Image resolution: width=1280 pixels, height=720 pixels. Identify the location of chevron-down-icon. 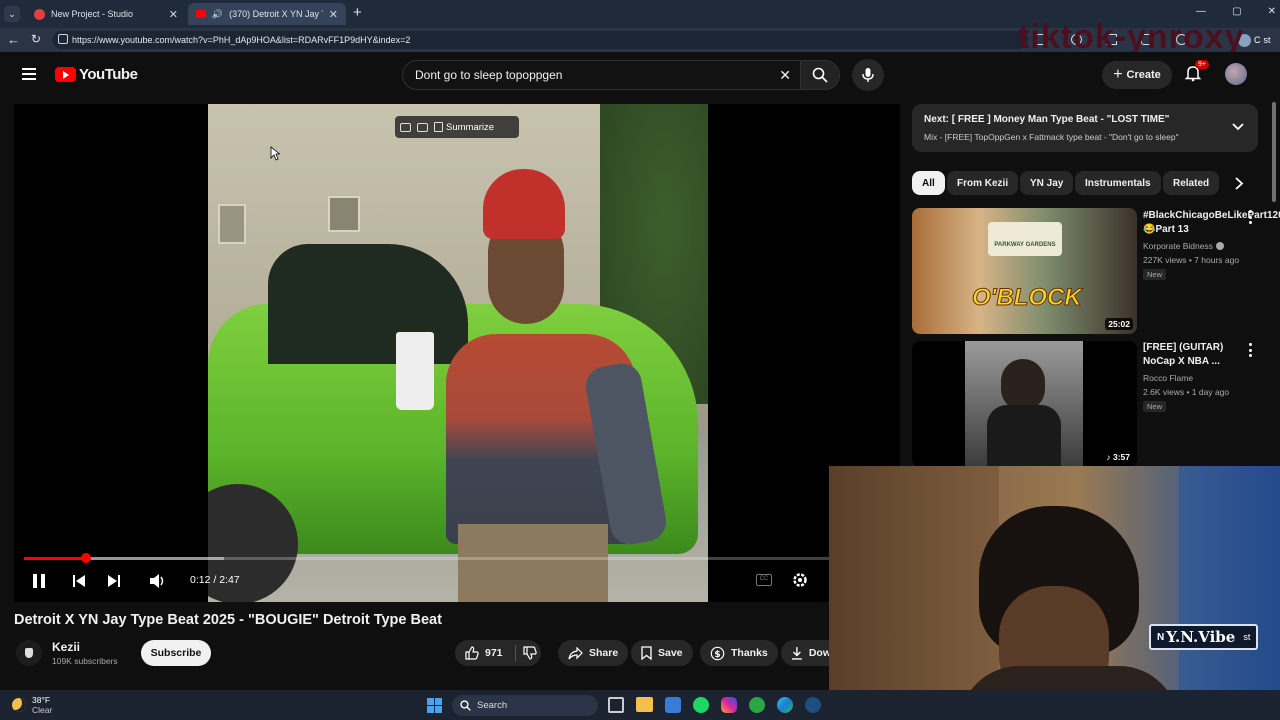
(1238, 127).